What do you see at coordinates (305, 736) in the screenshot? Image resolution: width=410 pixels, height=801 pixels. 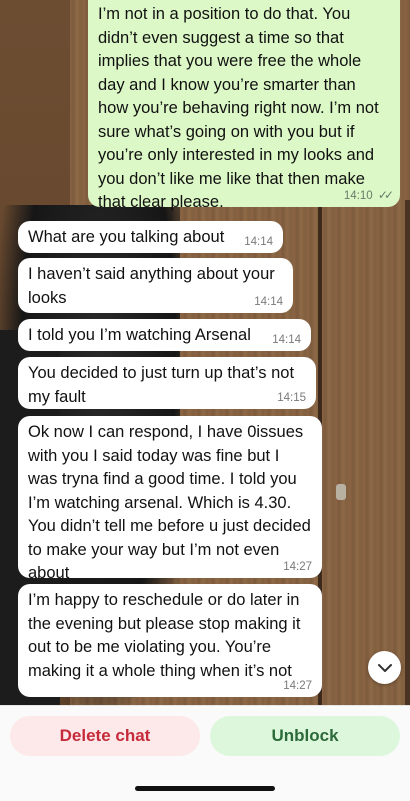 I see `unblock-button: Unblock` at bounding box center [305, 736].